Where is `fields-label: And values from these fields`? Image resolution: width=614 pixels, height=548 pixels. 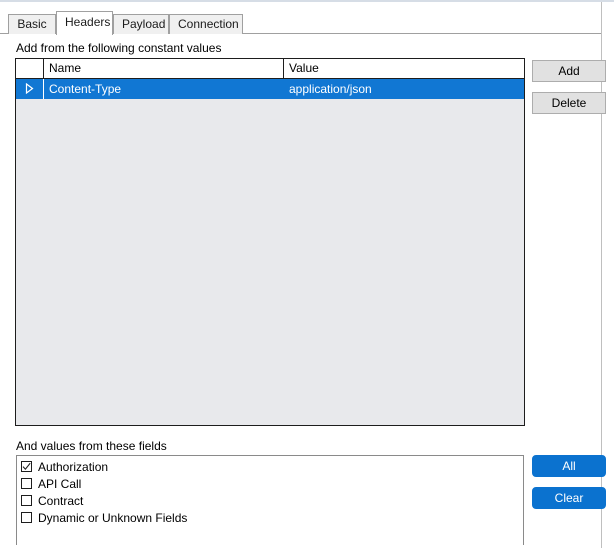
fields-label: And values from these fields is located at coordinates (91, 446).